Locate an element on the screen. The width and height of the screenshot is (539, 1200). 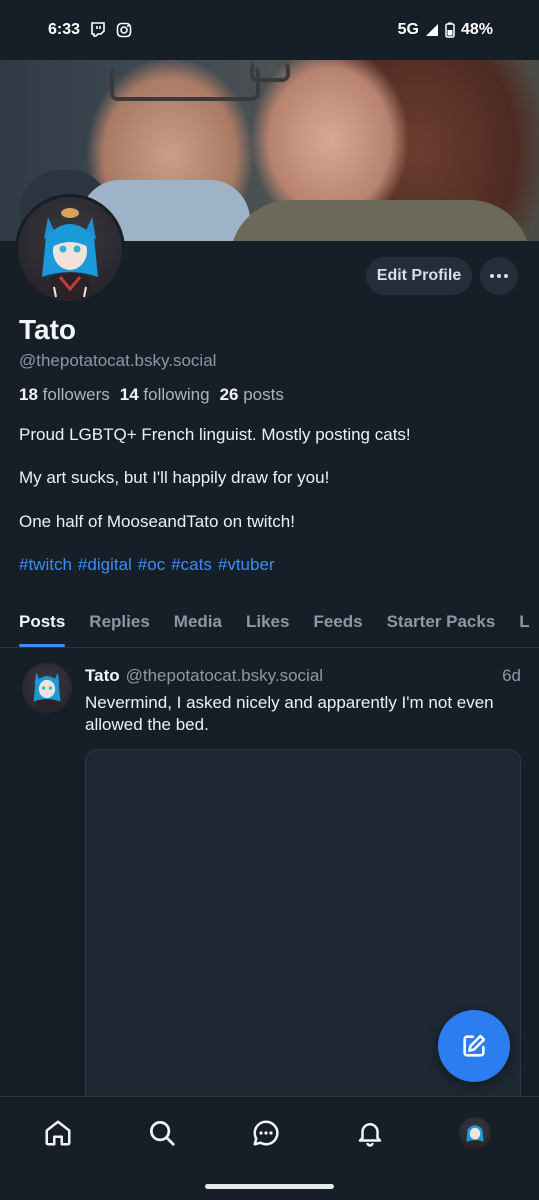
tab-media: Media is located at coordinates (198, 623).